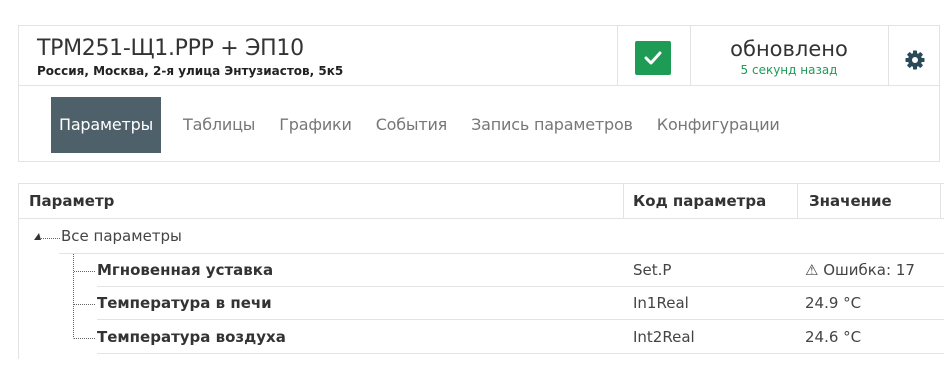 The image size is (944, 371). What do you see at coordinates (219, 125) in the screenshot?
I see `tab-tables: Таблицы` at bounding box center [219, 125].